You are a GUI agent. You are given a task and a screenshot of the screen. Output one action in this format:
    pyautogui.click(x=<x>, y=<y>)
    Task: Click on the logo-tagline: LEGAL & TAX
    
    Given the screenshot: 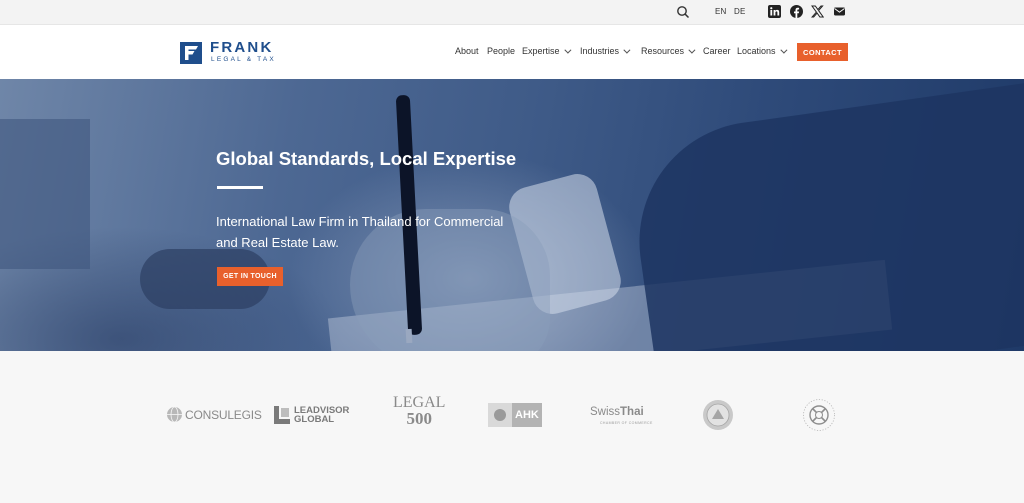 What is the action you would take?
    pyautogui.click(x=243, y=59)
    